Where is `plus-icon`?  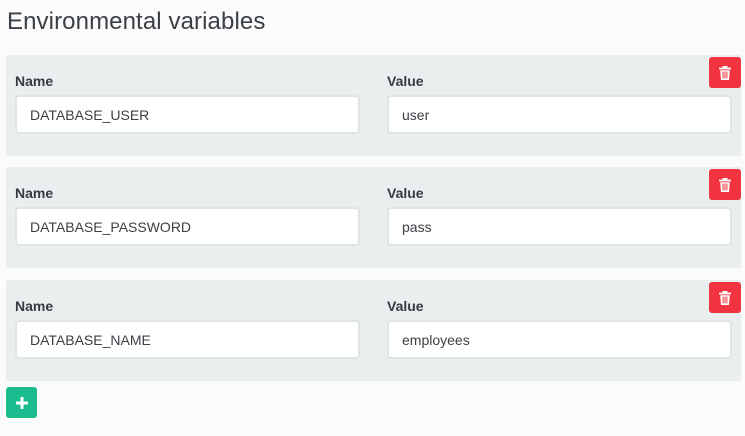 plus-icon is located at coordinates (21, 402).